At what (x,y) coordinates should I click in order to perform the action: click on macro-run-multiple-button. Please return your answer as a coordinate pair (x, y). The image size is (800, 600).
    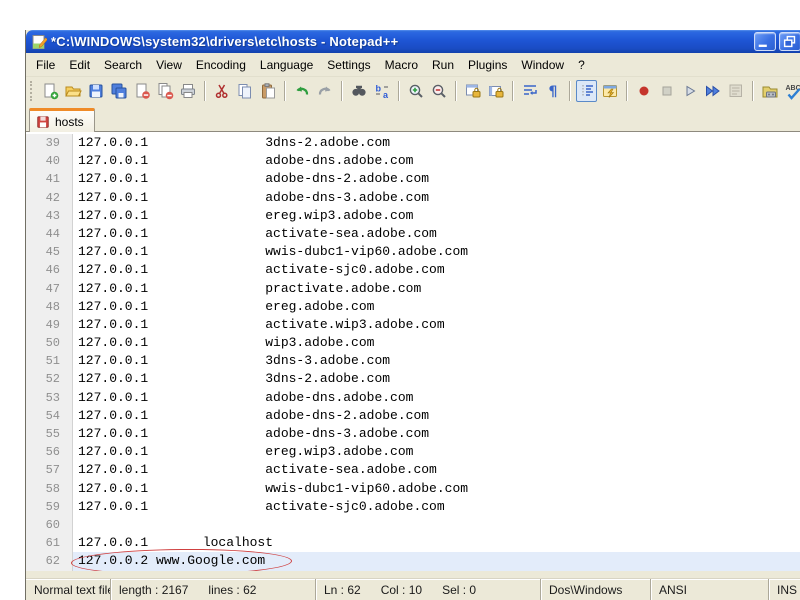
    Looking at the image, I should click on (712, 91).